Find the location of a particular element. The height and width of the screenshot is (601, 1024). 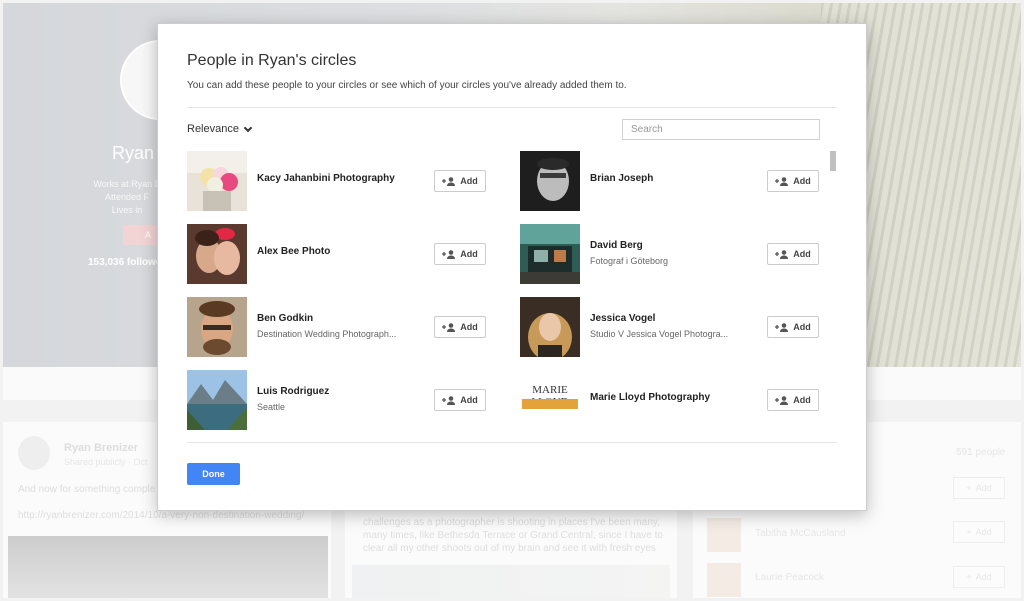

done-button: Done is located at coordinates (213, 474).